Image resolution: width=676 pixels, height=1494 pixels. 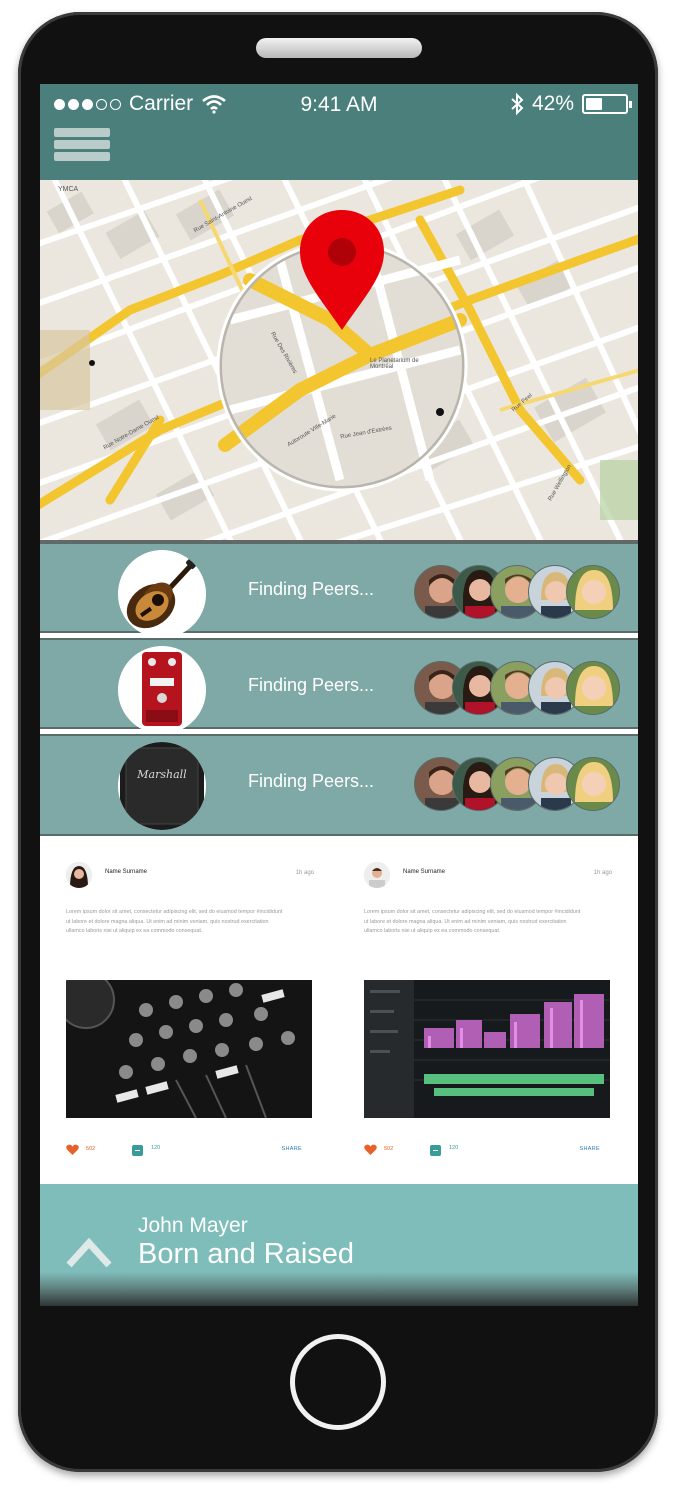 I want to click on marshall-amp-icon: Marshall, so click(x=162, y=786).